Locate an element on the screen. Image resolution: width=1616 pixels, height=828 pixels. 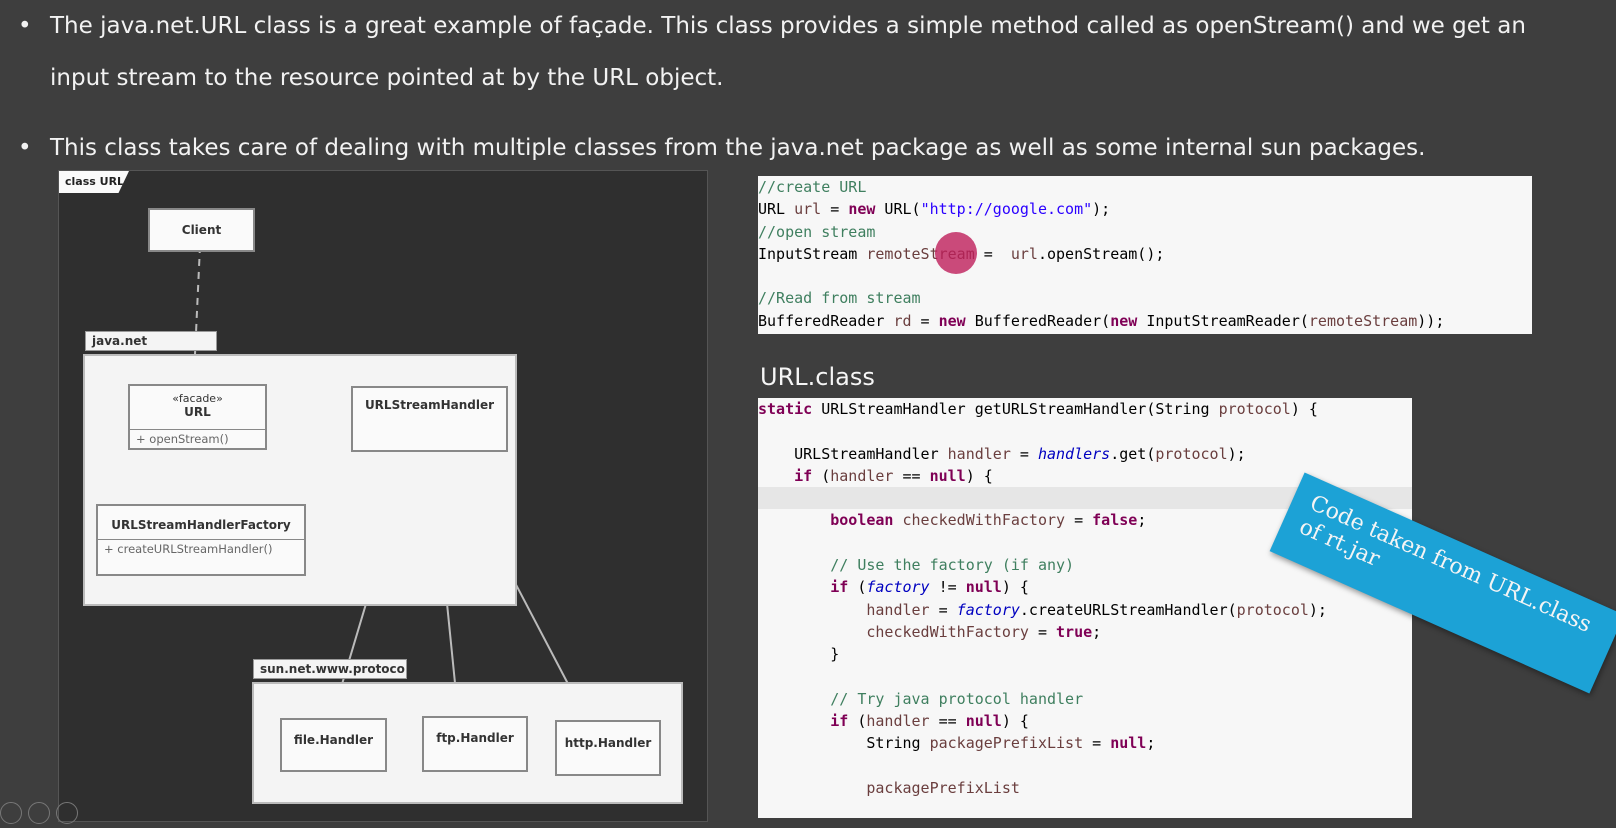
factory-operation: + createURLStreamHandler() is located at coordinates (201, 548).